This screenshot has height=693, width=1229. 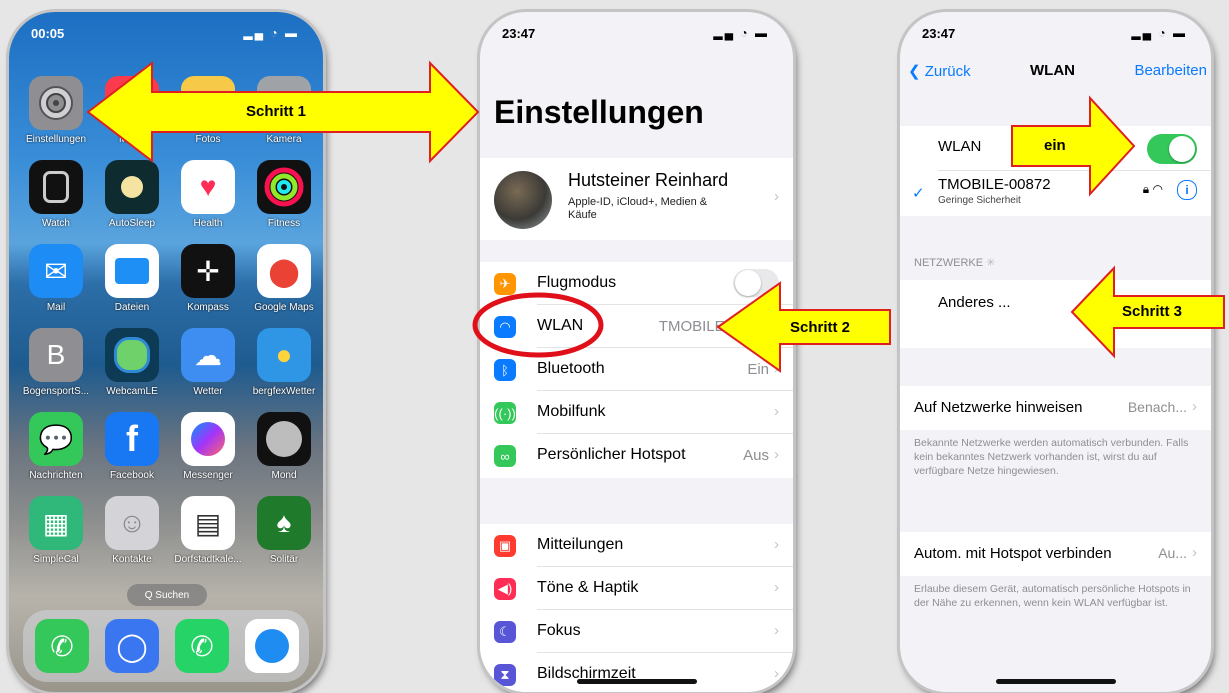 What do you see at coordinates (1152, 311) in the screenshot?
I see `step3-label: Schritt 3` at bounding box center [1152, 311].